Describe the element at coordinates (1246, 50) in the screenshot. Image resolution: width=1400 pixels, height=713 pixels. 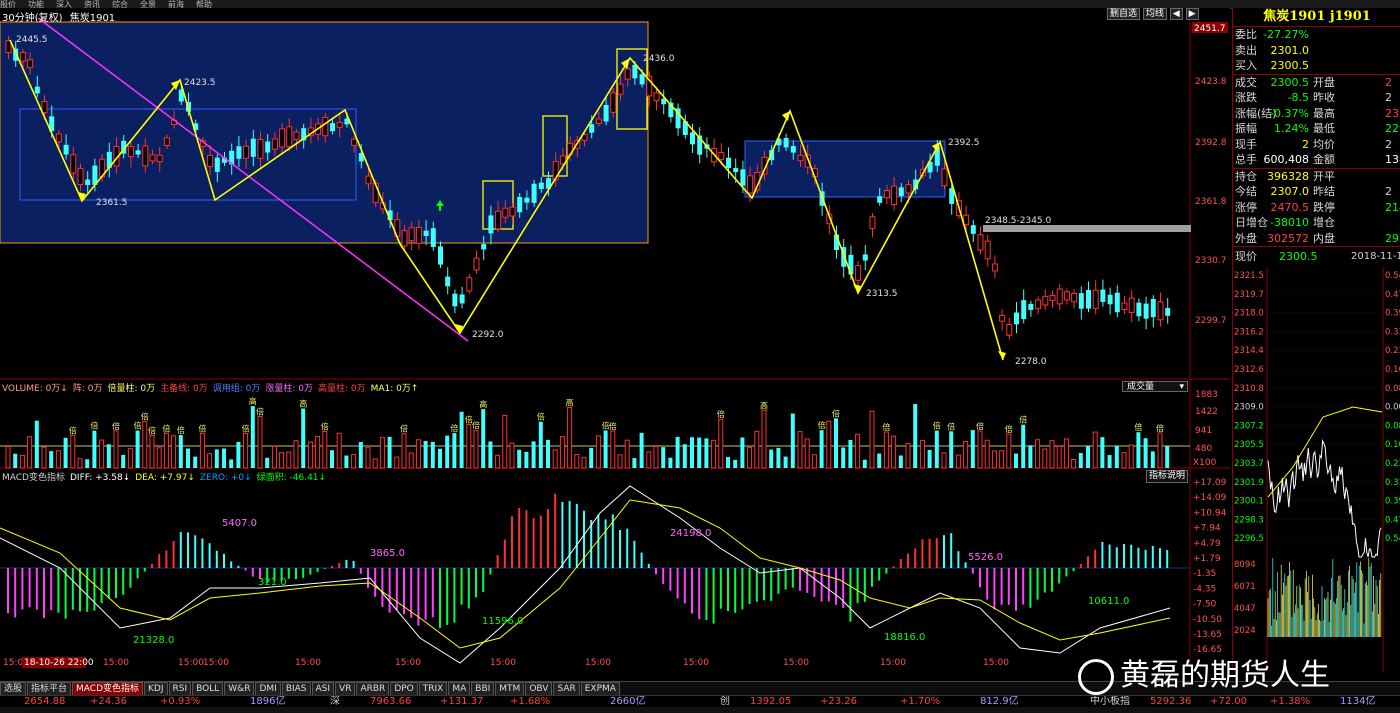
I see `quote-label: 卖出` at that location.